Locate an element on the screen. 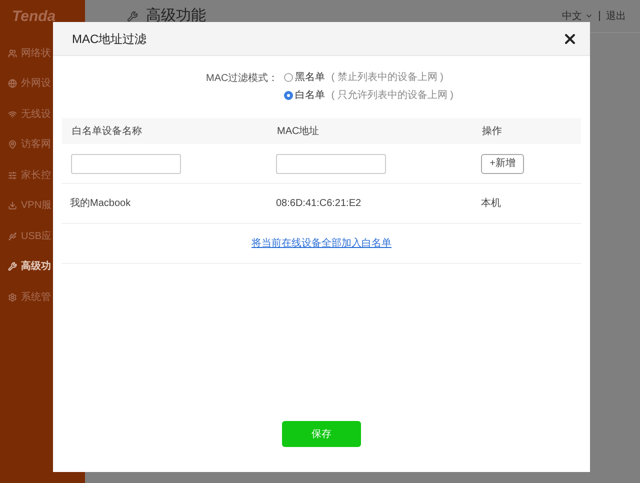 The width and height of the screenshot is (640, 483). settings-icon is located at coordinates (12, 297).